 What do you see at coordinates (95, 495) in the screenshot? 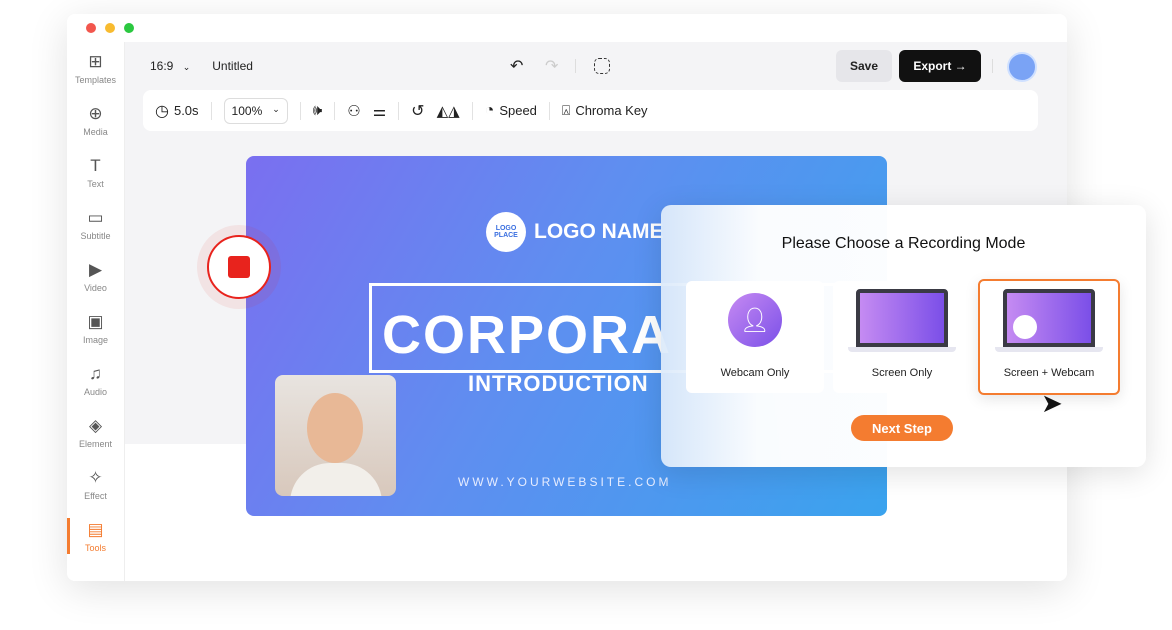
I see `sidebar-item-label: Effect` at bounding box center [95, 495].